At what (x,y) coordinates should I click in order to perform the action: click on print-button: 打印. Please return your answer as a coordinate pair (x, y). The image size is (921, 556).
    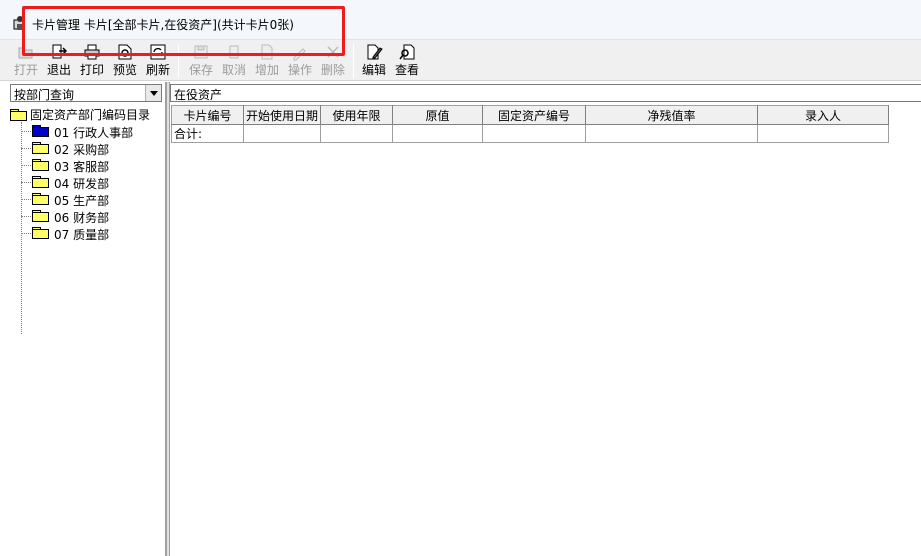
    Looking at the image, I should click on (92, 60).